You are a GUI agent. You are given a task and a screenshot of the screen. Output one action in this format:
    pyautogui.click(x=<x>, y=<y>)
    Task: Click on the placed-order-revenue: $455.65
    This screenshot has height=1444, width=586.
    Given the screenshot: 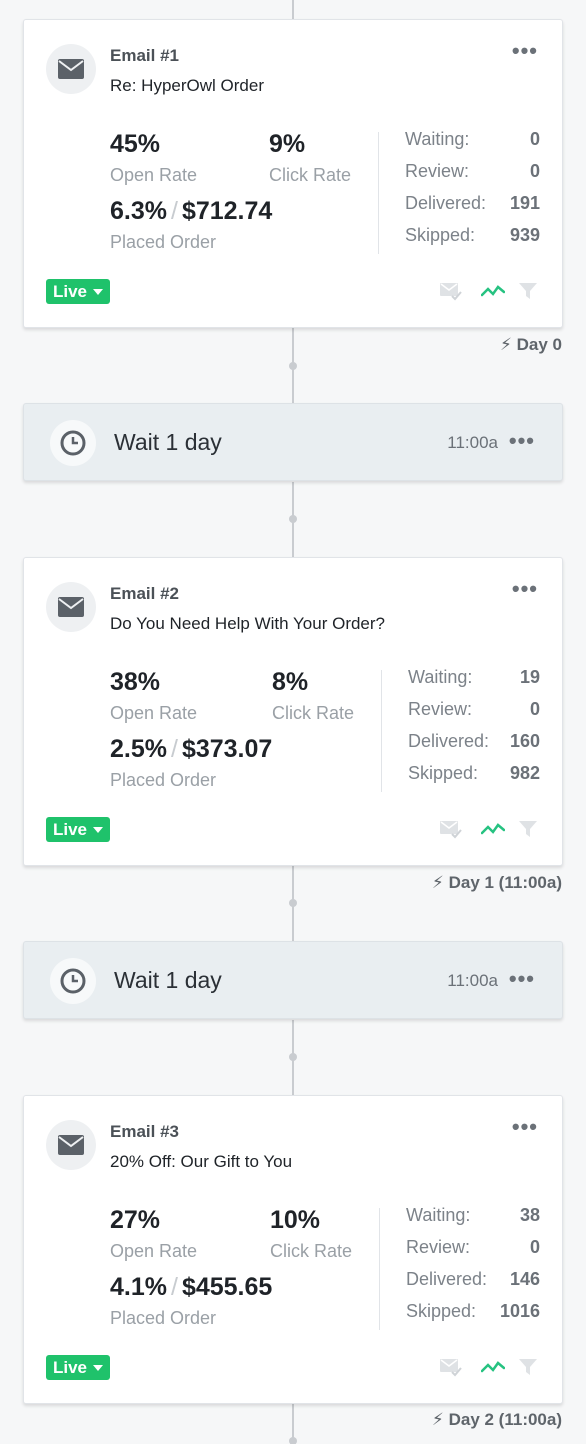 What is the action you would take?
    pyautogui.click(x=227, y=1287)
    